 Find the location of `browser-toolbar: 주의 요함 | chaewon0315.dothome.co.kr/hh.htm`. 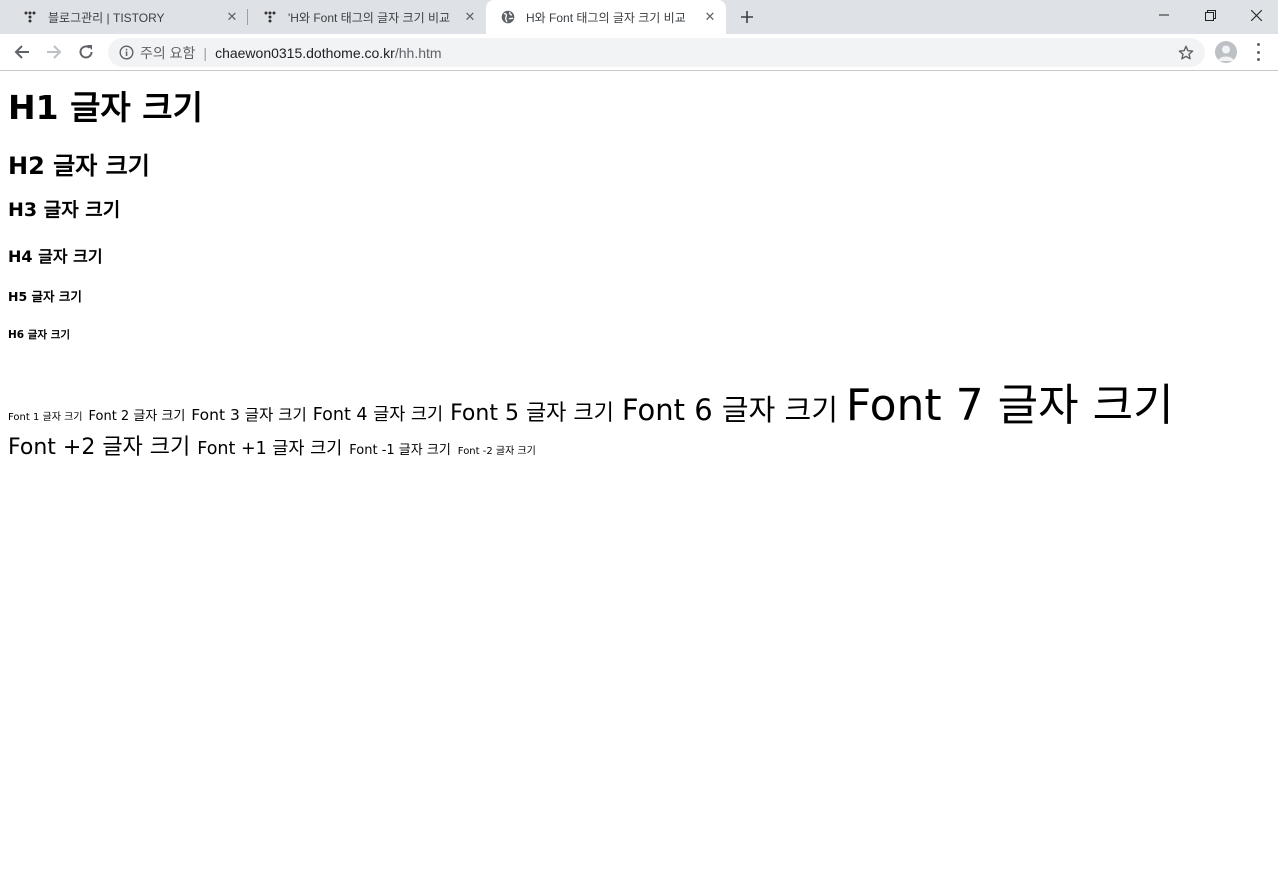

browser-toolbar: 주의 요함 | chaewon0315.dothome.co.kr/hh.htm is located at coordinates (639, 52).